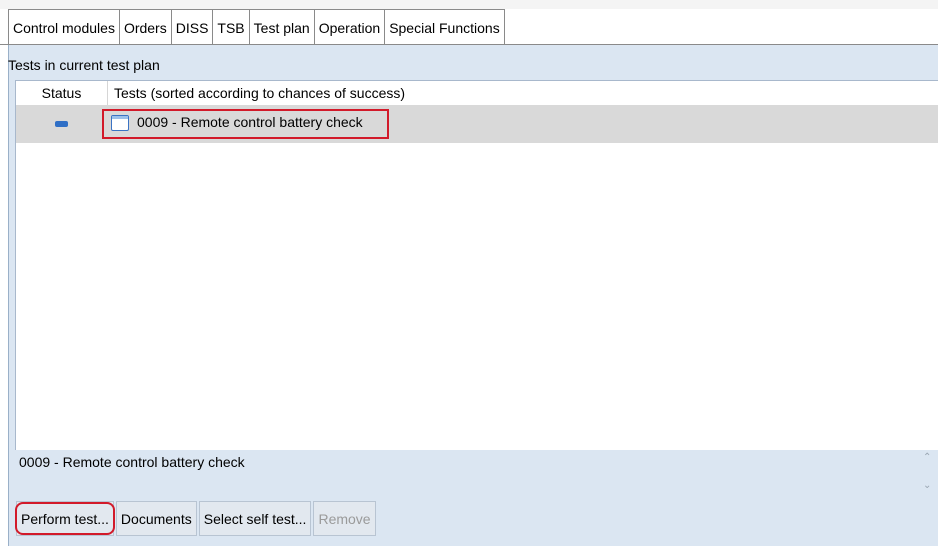 The height and width of the screenshot is (546, 938). I want to click on column-header-status: Status, so click(62, 93).